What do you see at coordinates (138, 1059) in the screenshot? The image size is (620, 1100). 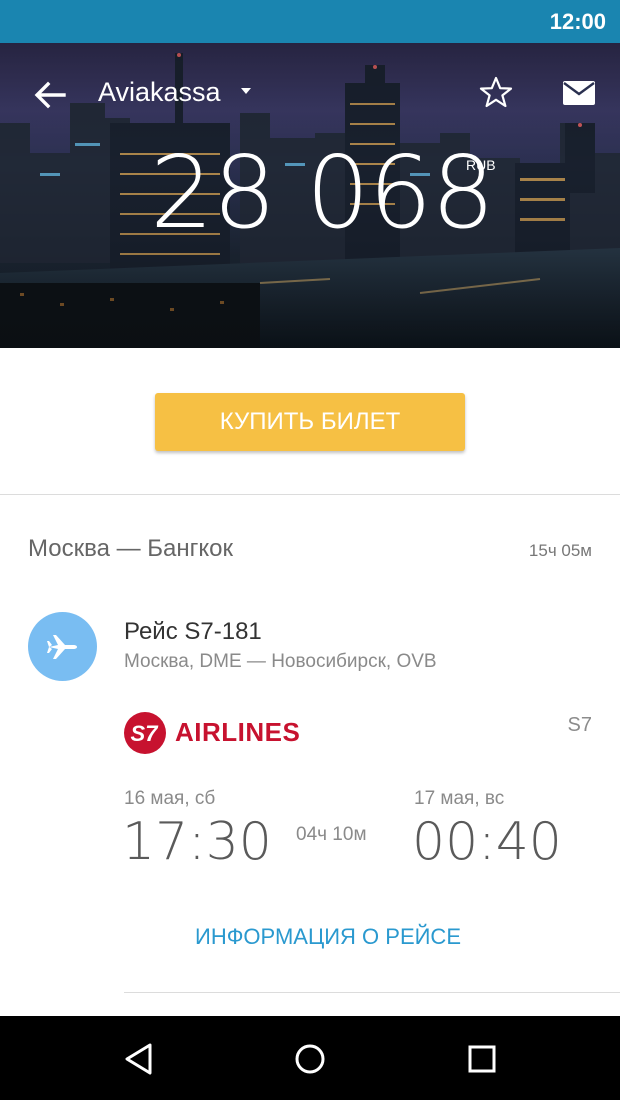 I see `triangle-back-icon` at bounding box center [138, 1059].